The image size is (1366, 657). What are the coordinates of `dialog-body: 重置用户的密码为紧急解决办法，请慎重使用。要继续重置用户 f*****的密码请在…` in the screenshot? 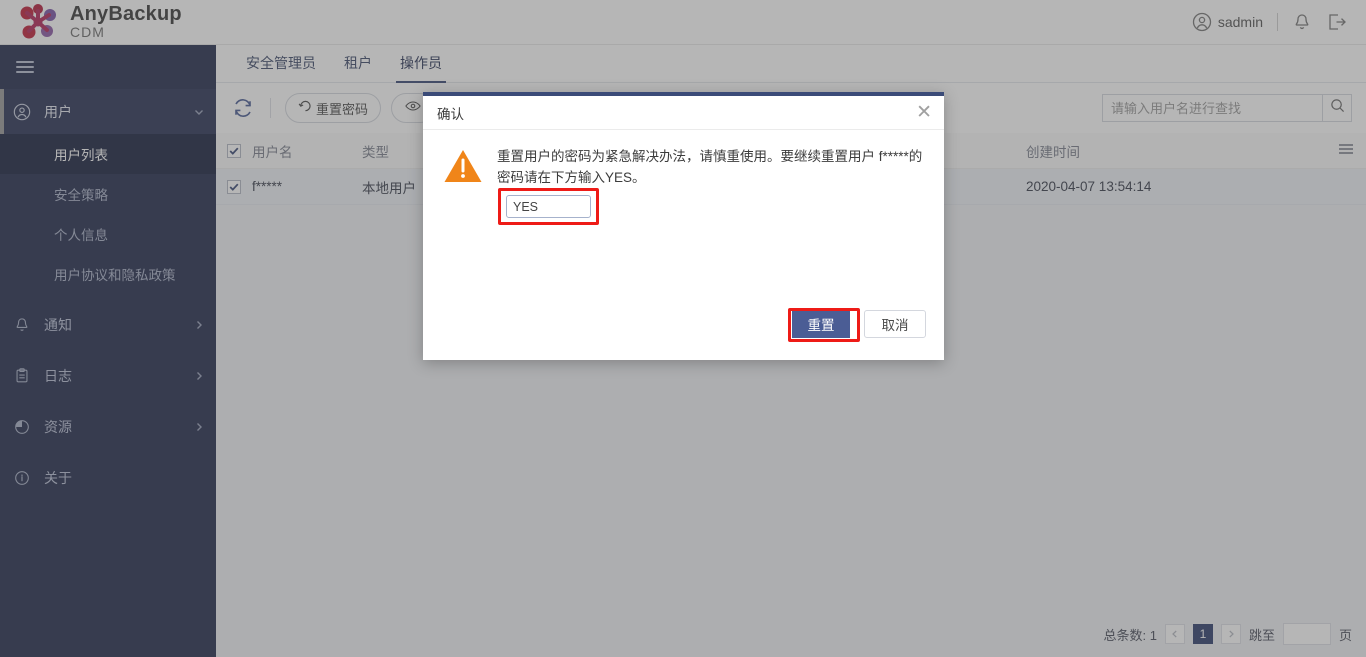 It's located at (683, 159).